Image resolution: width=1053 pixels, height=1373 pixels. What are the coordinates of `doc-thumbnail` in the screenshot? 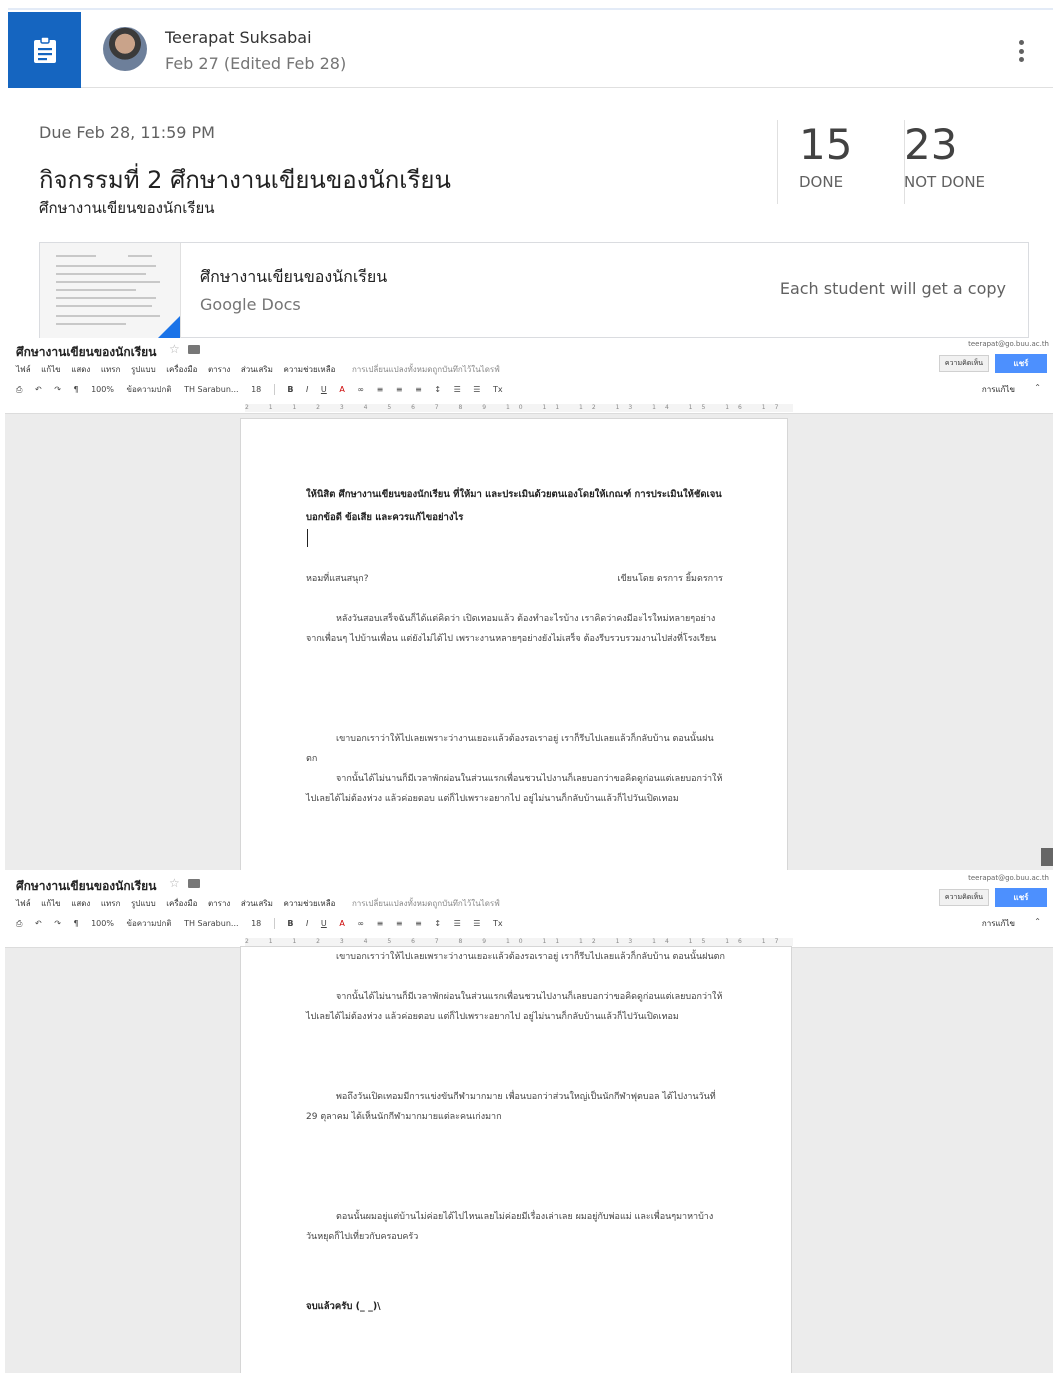 It's located at (110, 290).